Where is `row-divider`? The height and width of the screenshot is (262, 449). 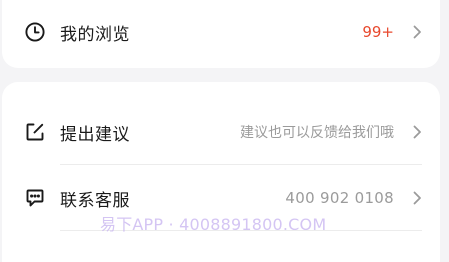
row-divider is located at coordinates (241, 164).